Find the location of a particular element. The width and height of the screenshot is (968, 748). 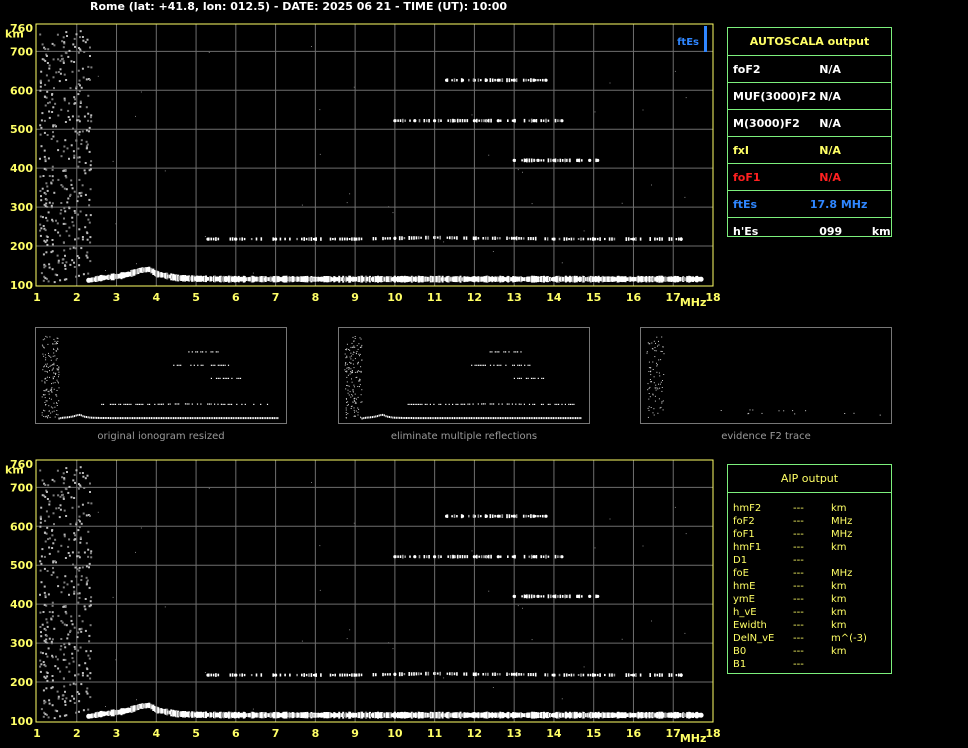

aip-row-fof2: foF2 --- MHz is located at coordinates (809, 521).